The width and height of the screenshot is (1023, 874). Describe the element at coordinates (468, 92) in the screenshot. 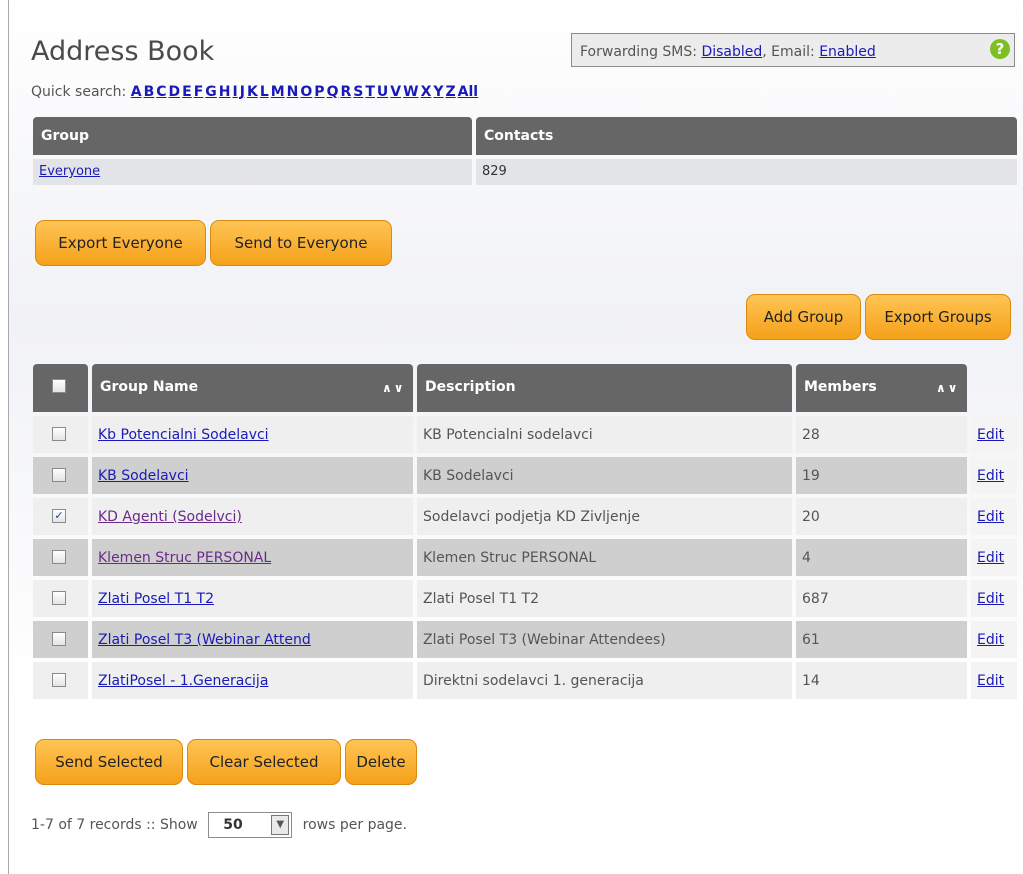

I see `quick-search-letter: All` at that location.